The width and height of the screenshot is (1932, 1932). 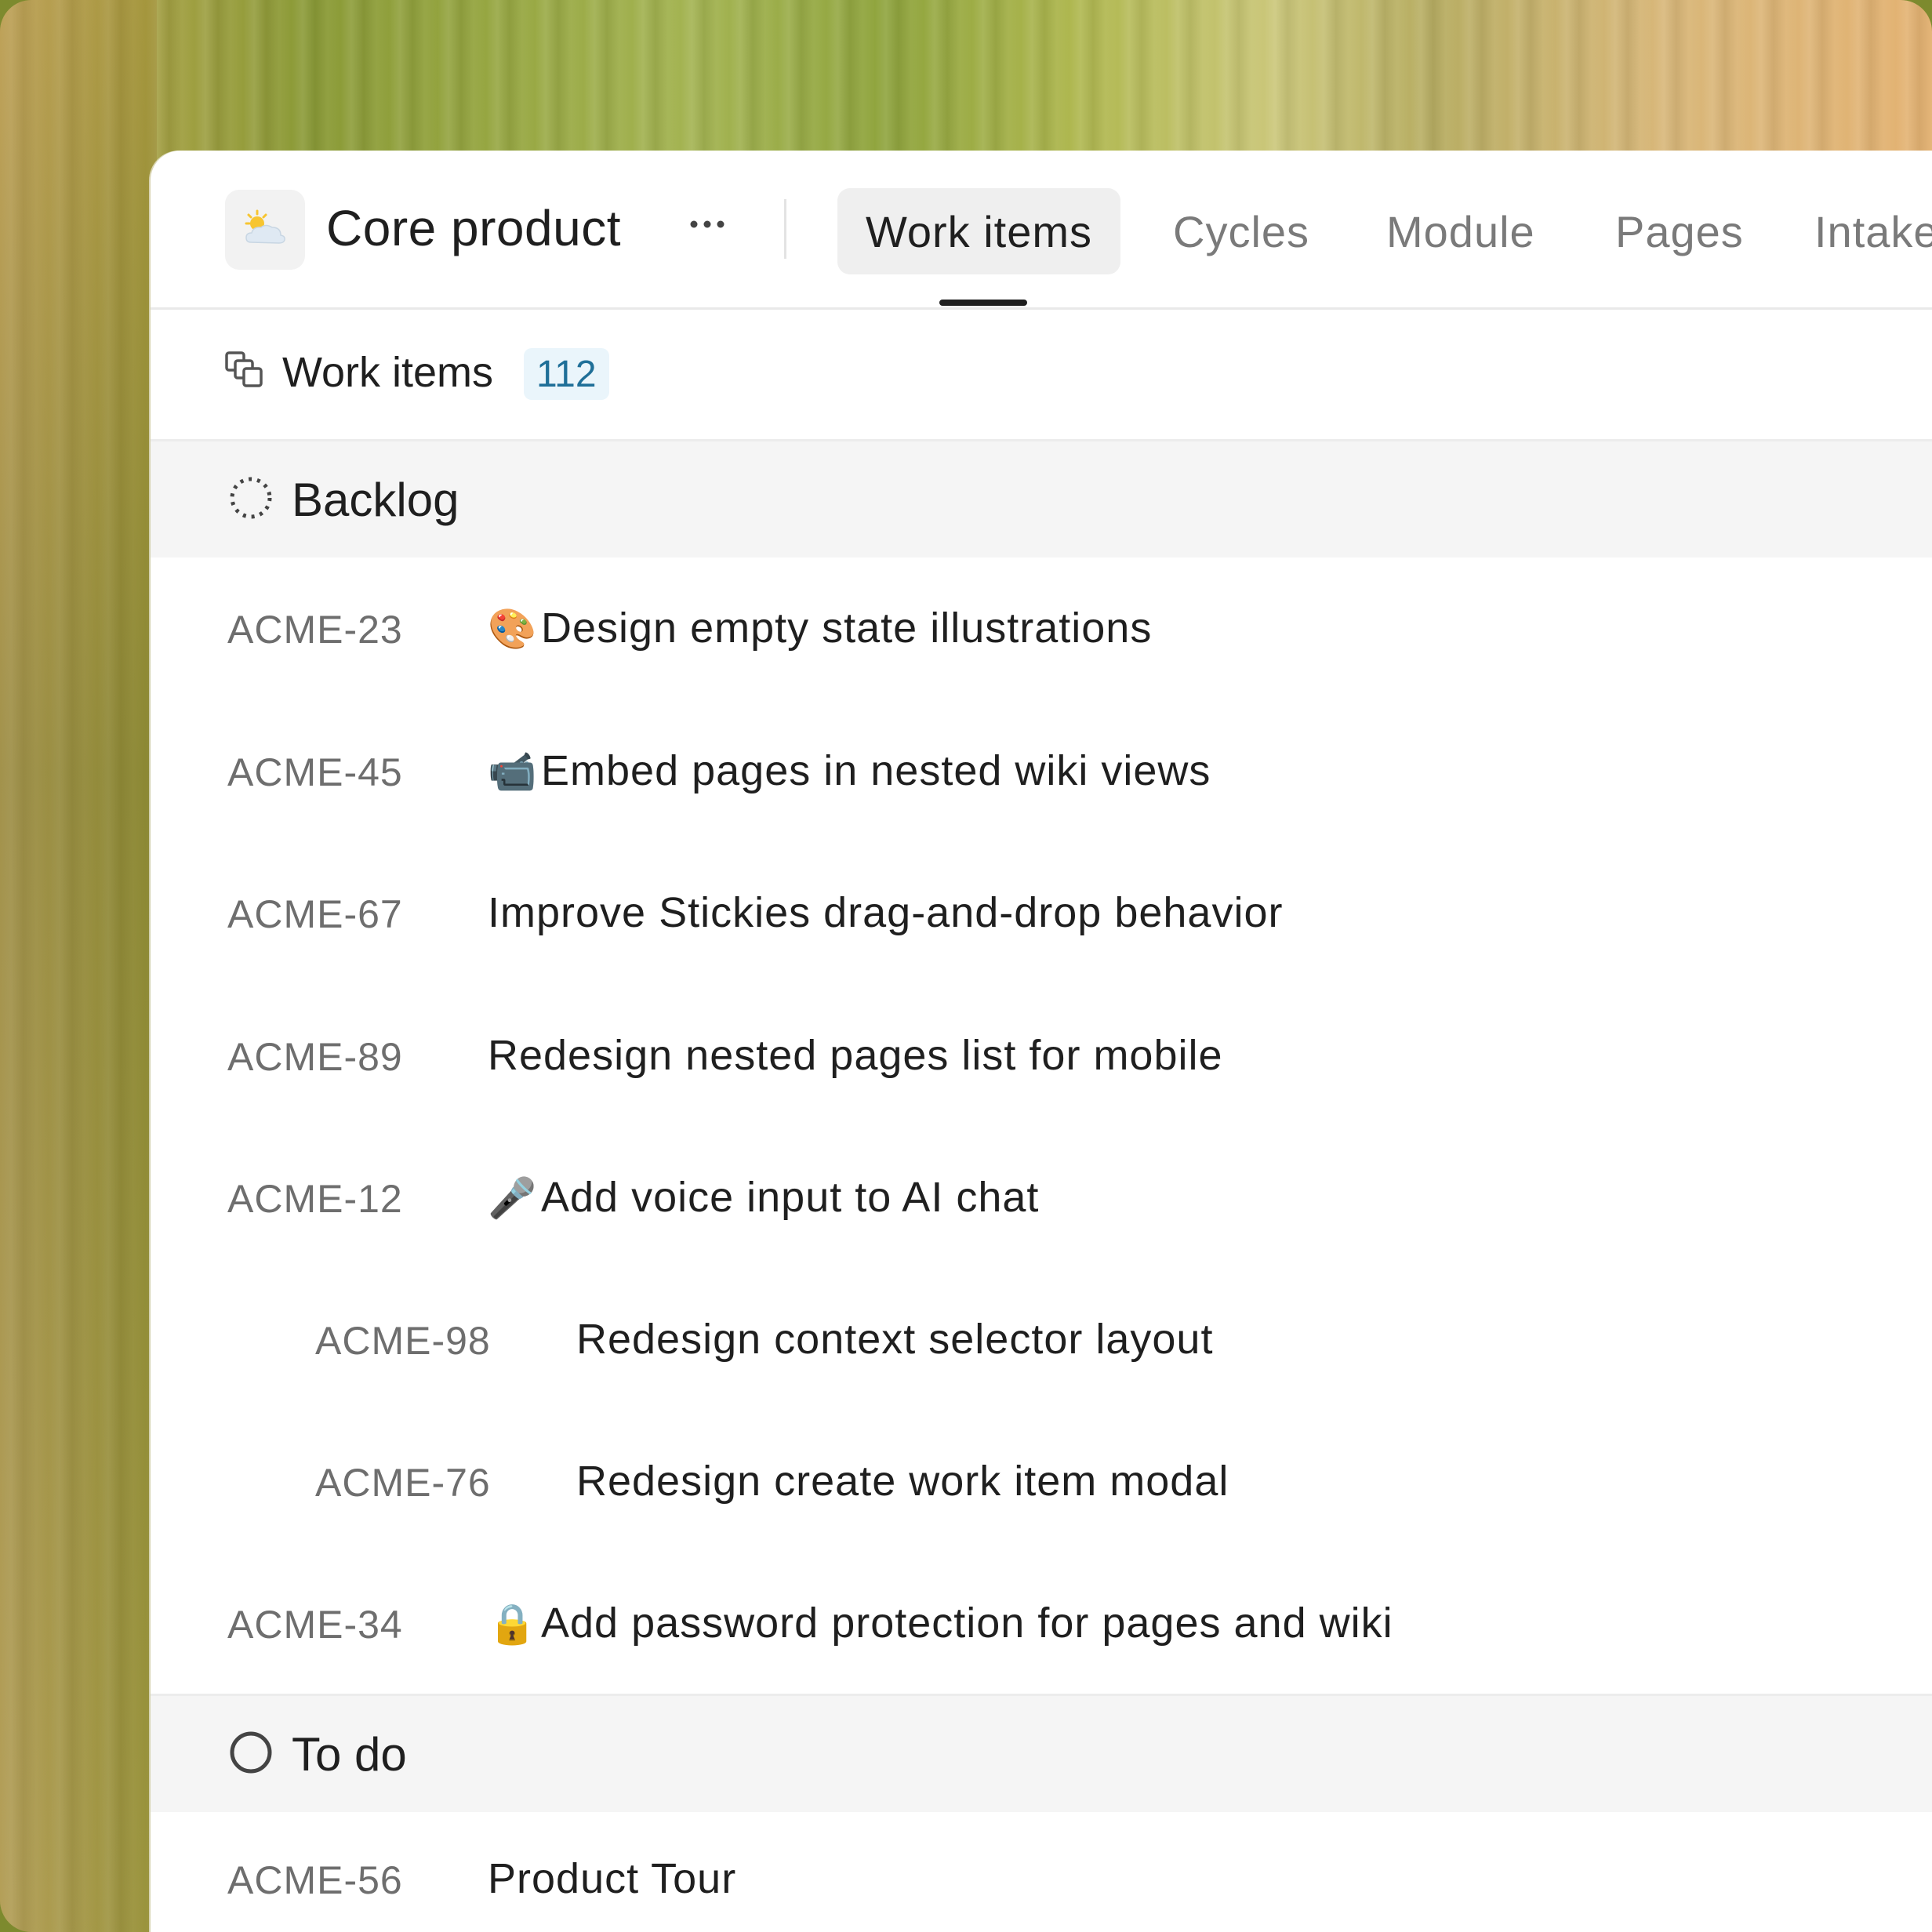 What do you see at coordinates (876, 770) in the screenshot?
I see `work-item-title-text: Embed pages in nested wiki views` at bounding box center [876, 770].